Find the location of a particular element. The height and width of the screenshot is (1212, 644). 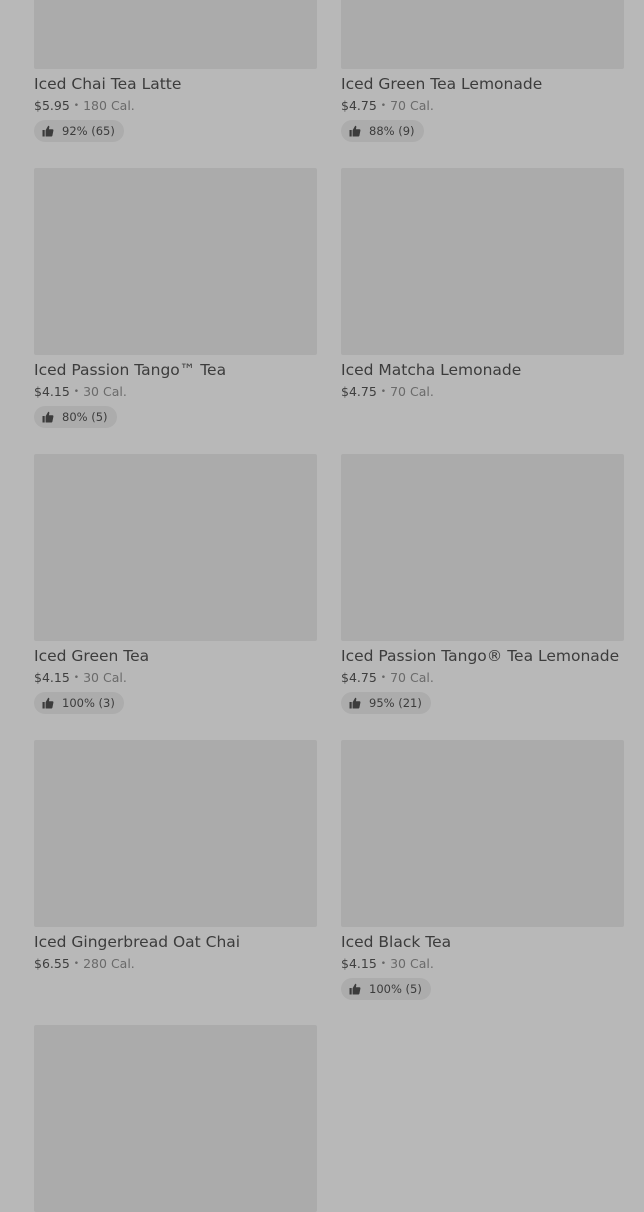

product-name: Iced Green Tea is located at coordinates (175, 656).